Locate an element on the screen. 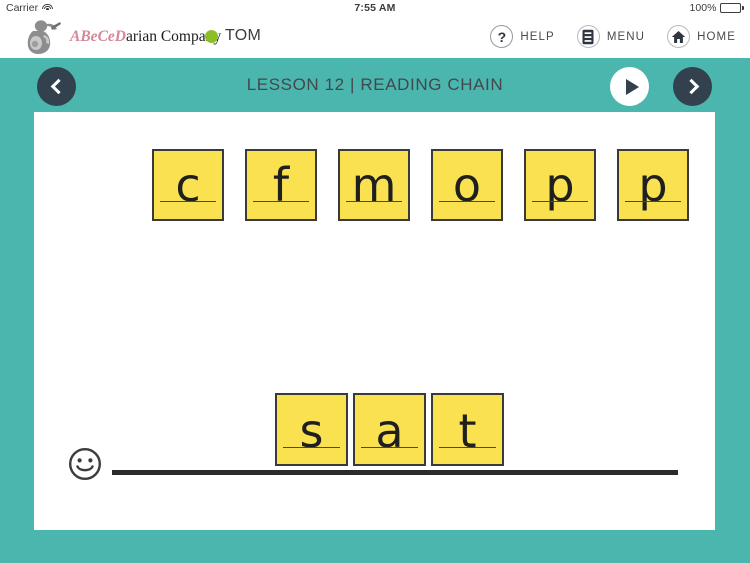 This screenshot has height=563, width=750. play-icon is located at coordinates (632, 86).